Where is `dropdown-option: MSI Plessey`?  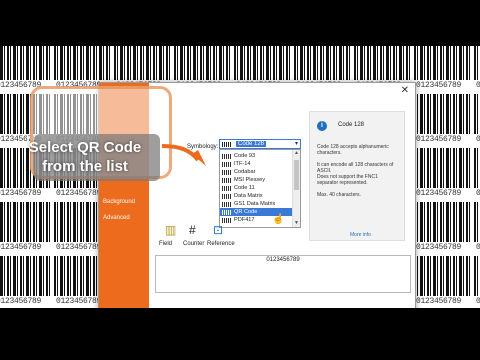
dropdown-option: MSI Plessey is located at coordinates (256, 180).